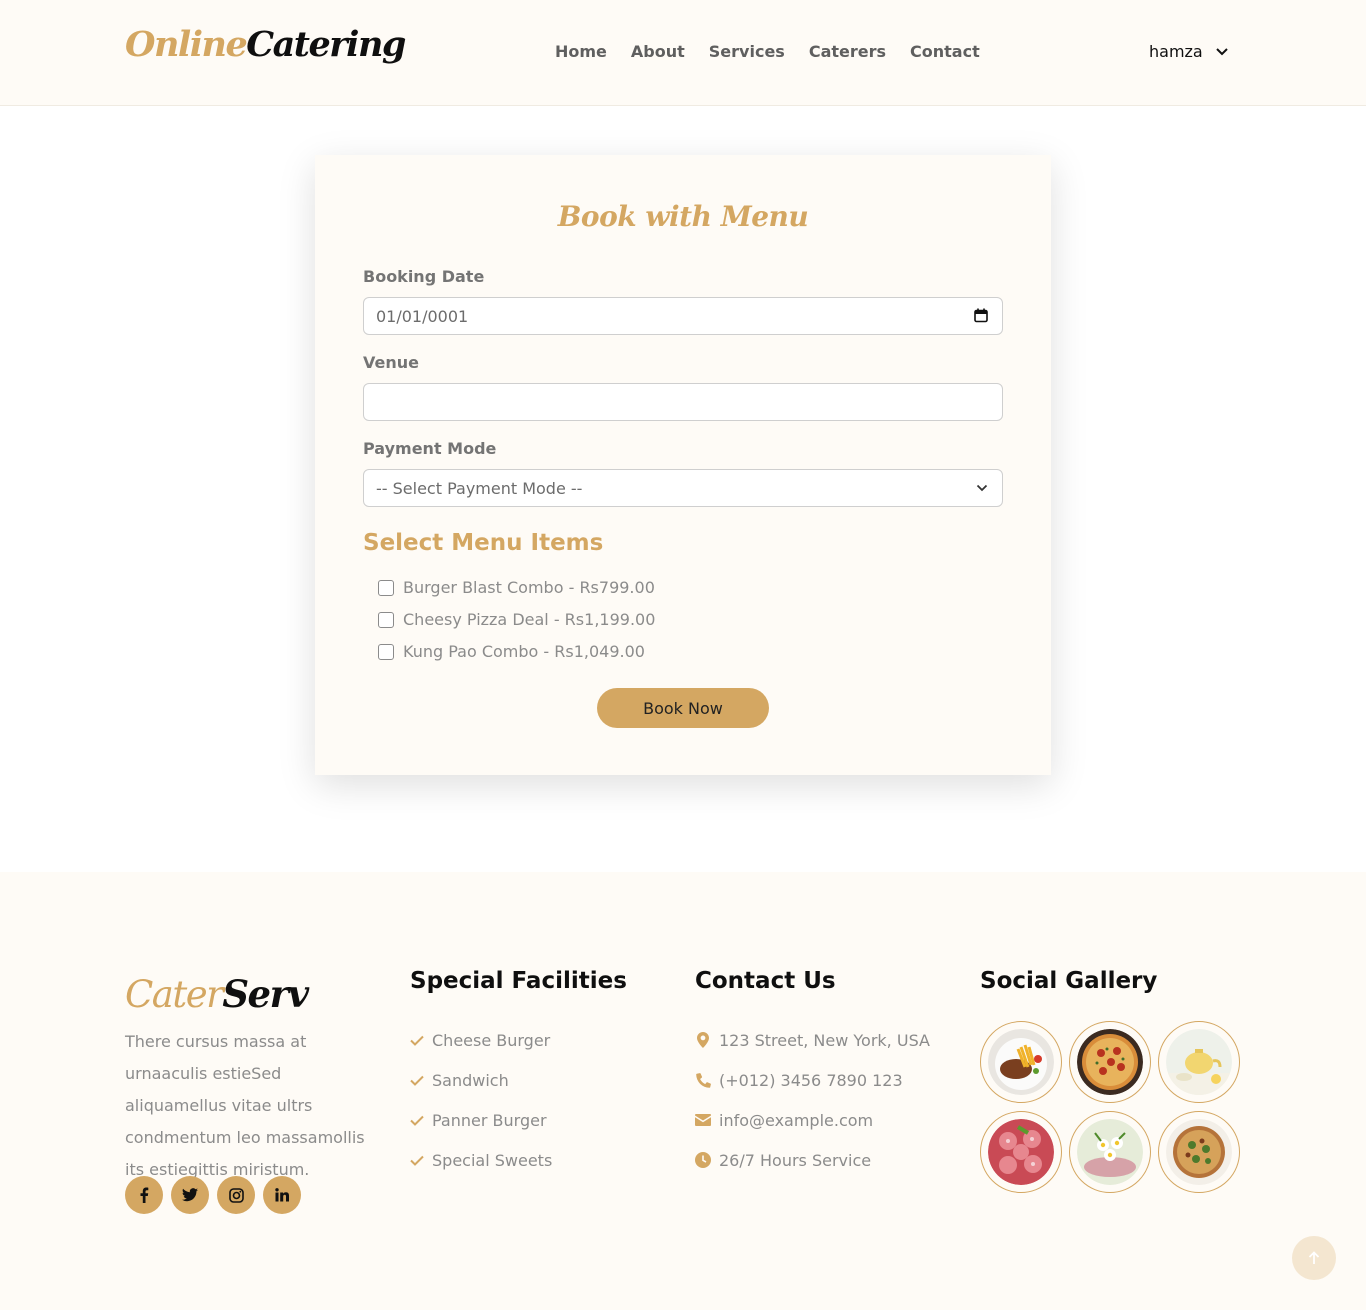  I want to click on menu-items-title: Select Menu Items, so click(483, 543).